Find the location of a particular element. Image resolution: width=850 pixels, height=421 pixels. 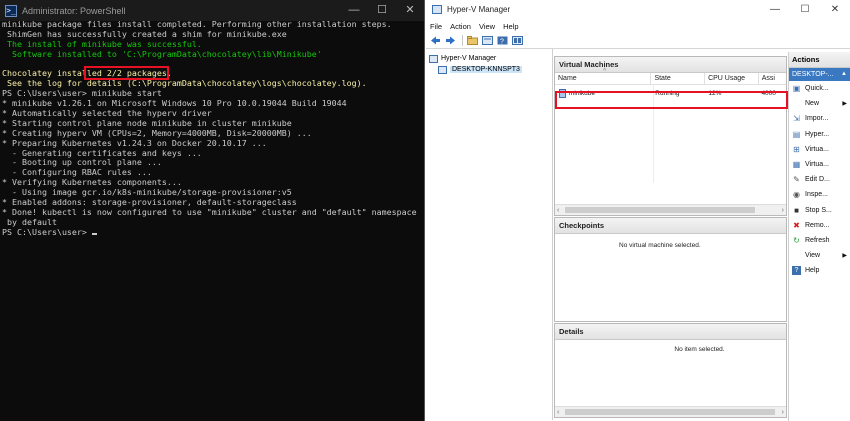

console-scrollbar is located at coordinates (422, 221).